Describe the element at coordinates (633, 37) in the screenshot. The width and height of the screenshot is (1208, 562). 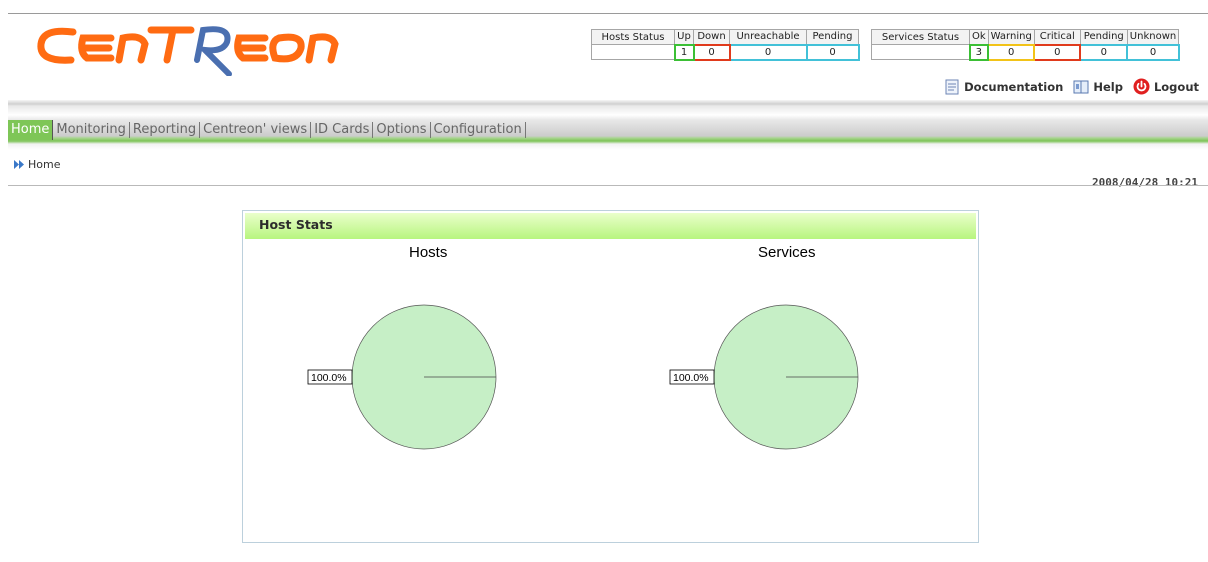
I see `hosts-status-header: Hosts Status` at that location.